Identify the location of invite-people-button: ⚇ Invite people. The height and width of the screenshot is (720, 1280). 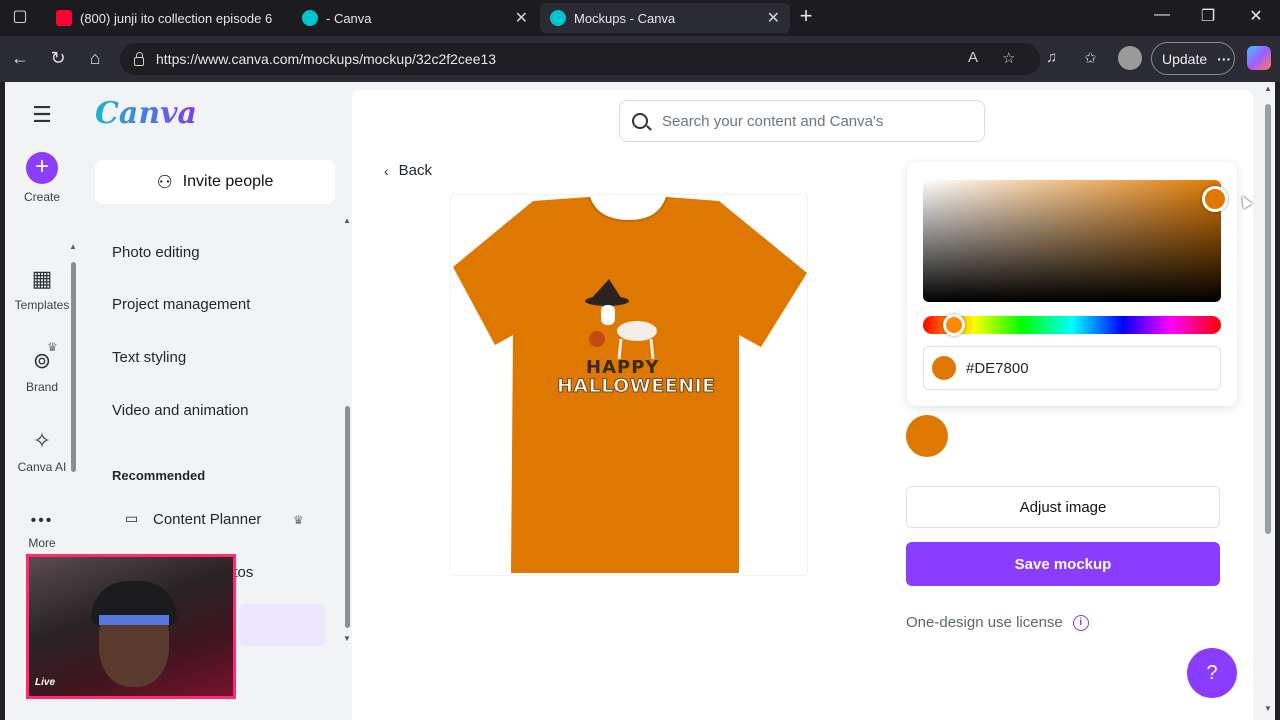
(215, 182).